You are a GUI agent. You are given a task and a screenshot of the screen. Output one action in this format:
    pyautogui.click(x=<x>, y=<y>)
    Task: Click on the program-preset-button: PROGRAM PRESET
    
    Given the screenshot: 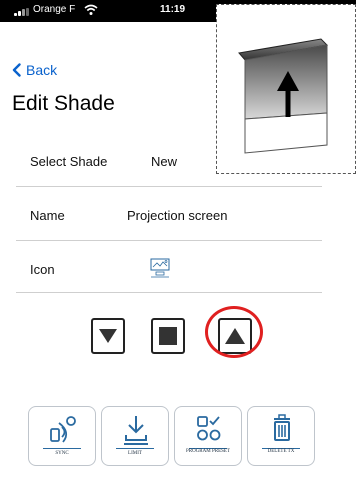 What is the action you would take?
    pyautogui.click(x=208, y=436)
    